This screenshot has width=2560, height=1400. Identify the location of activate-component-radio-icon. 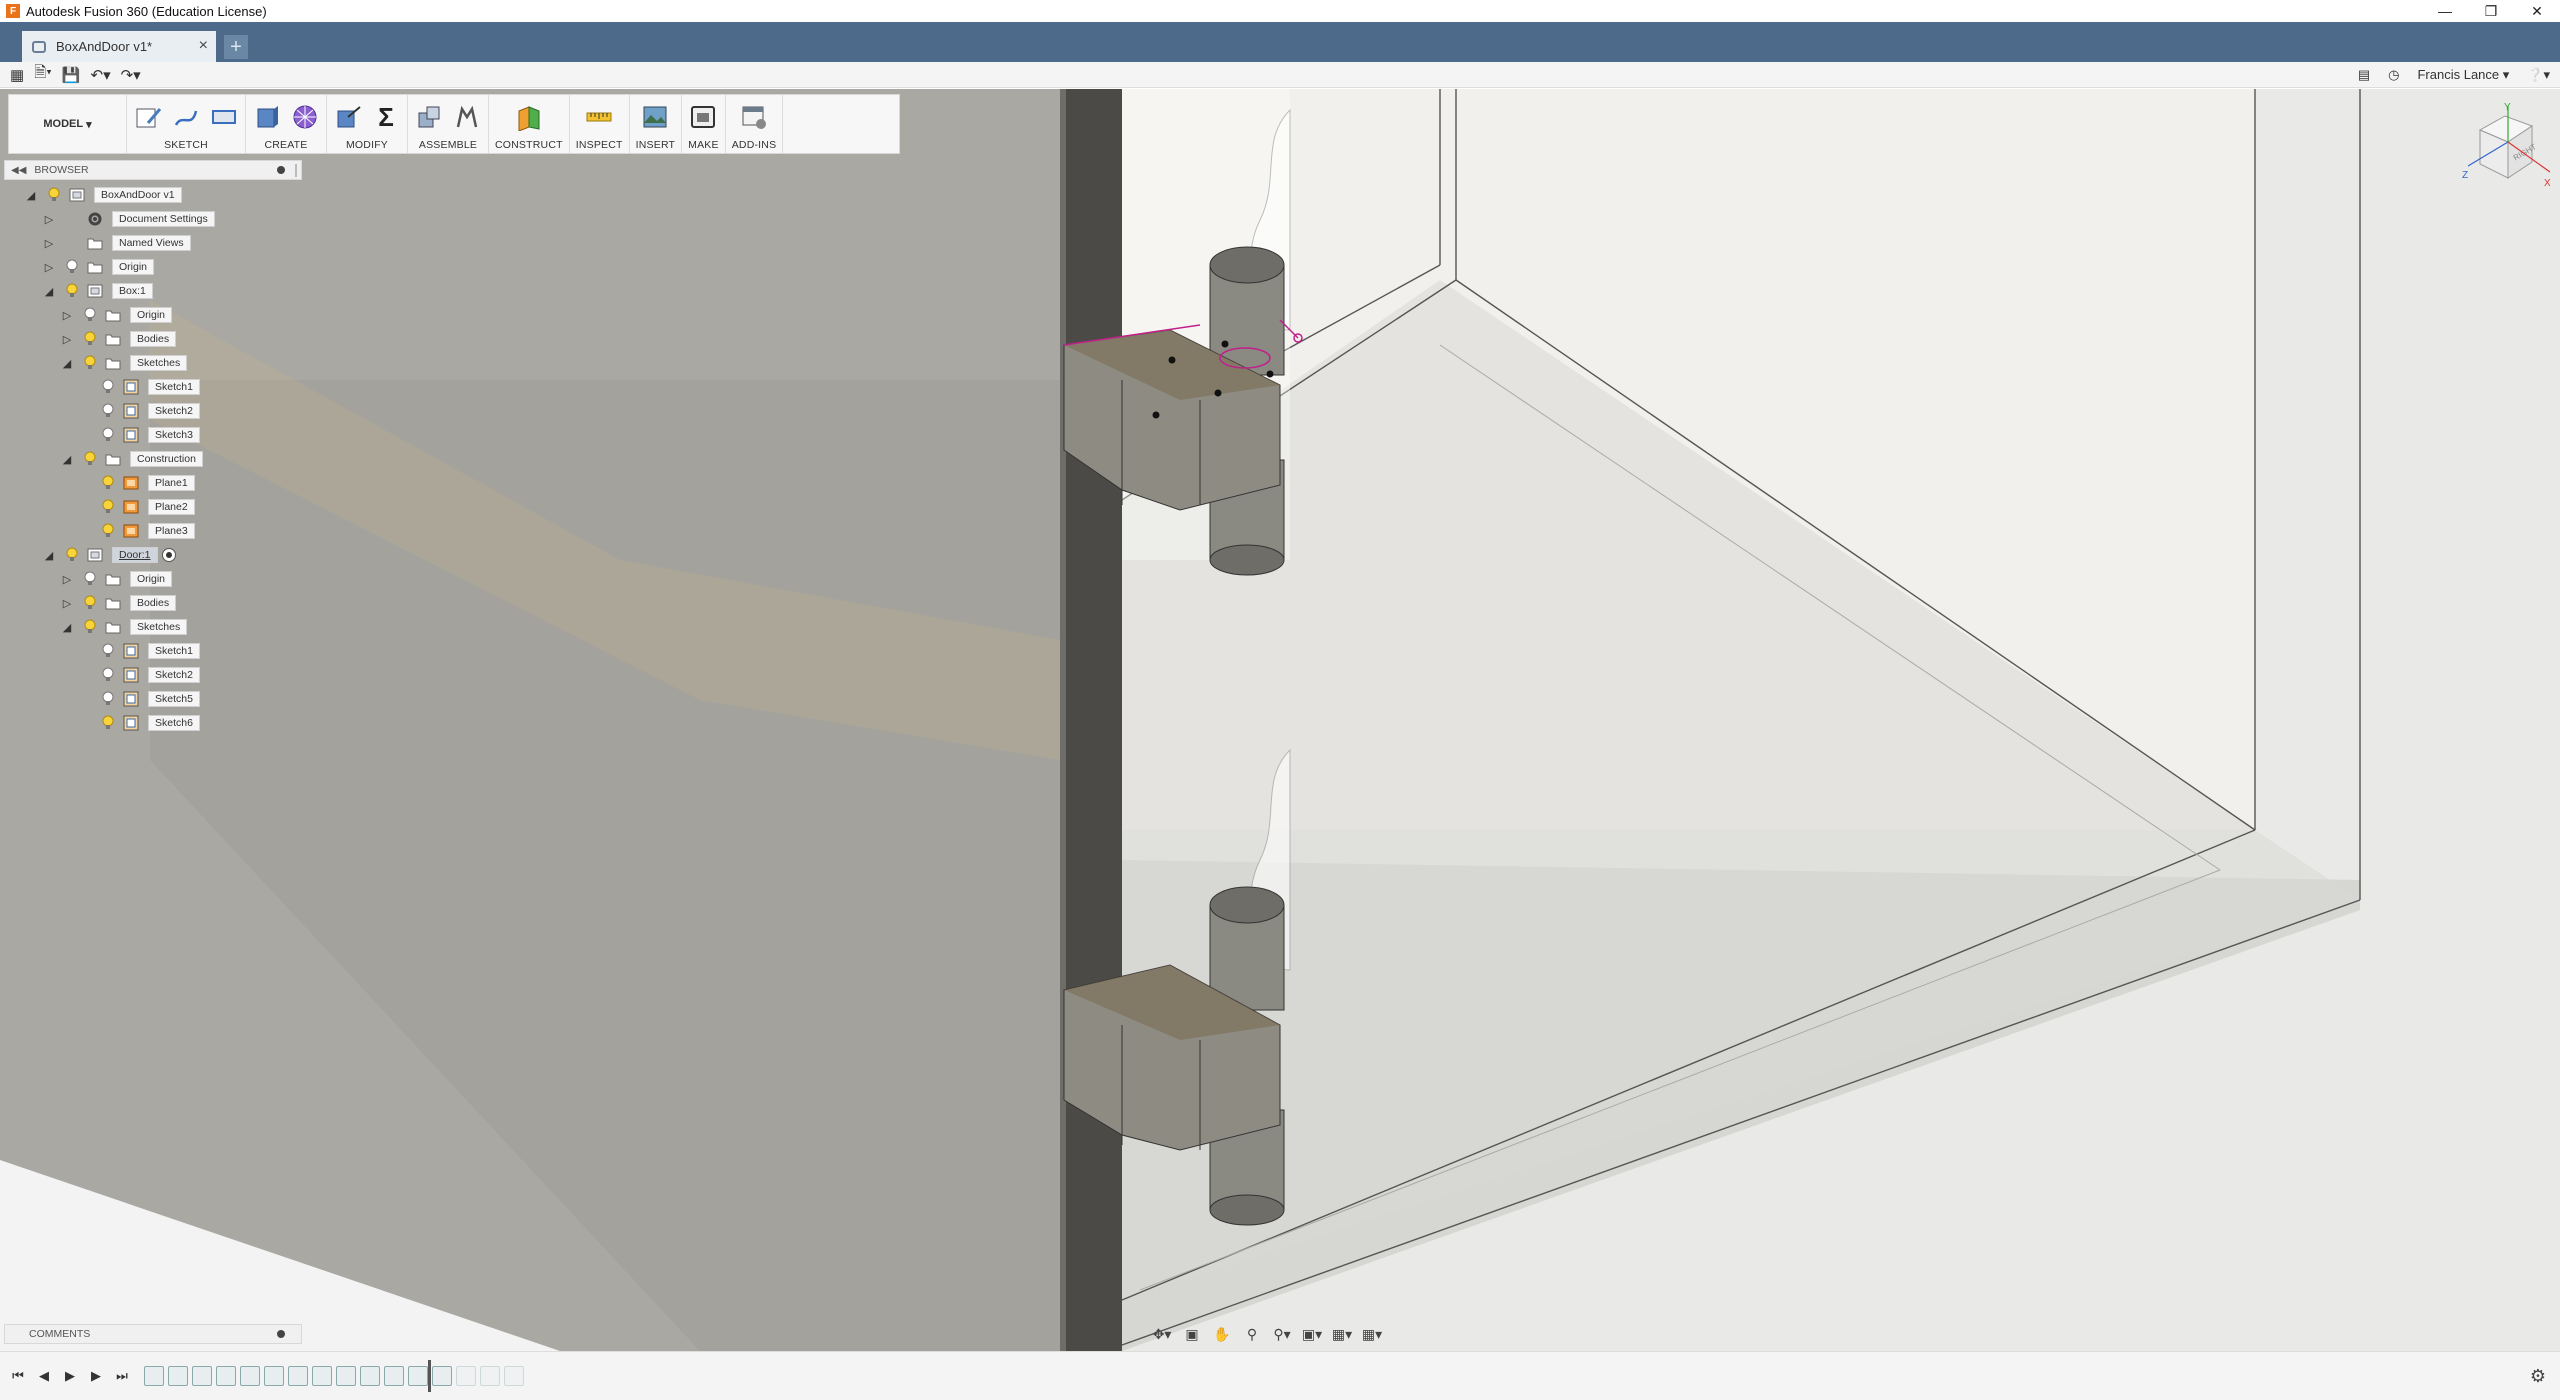
(168, 555).